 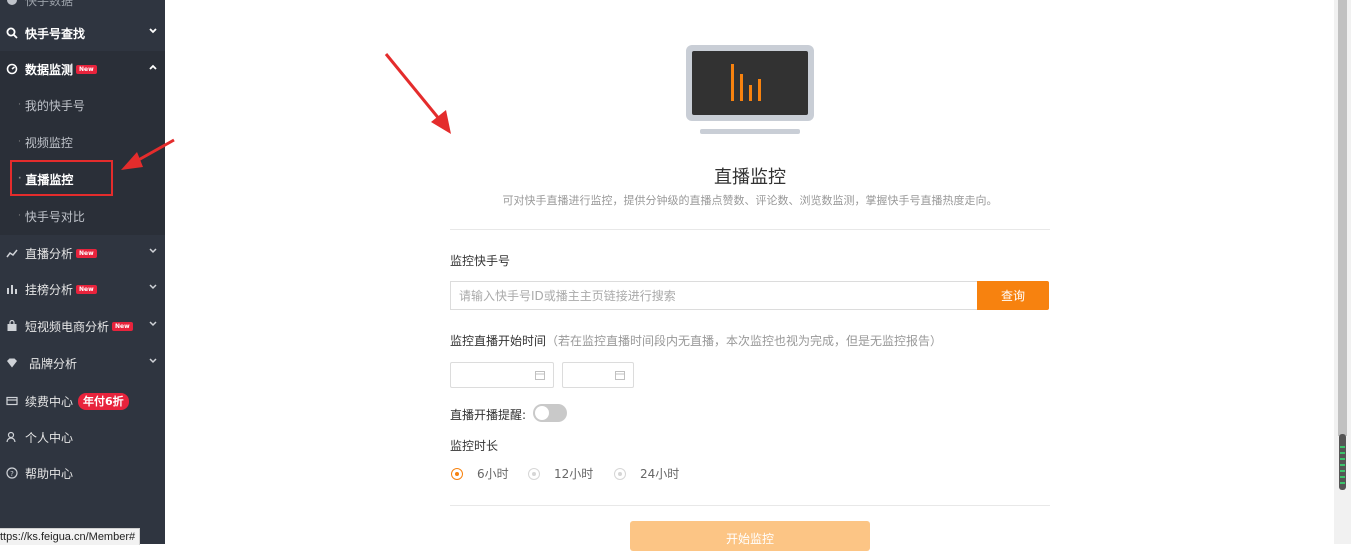 I want to click on sidebar-subitem-my-account: · 我的快手号, so click(x=82, y=105).